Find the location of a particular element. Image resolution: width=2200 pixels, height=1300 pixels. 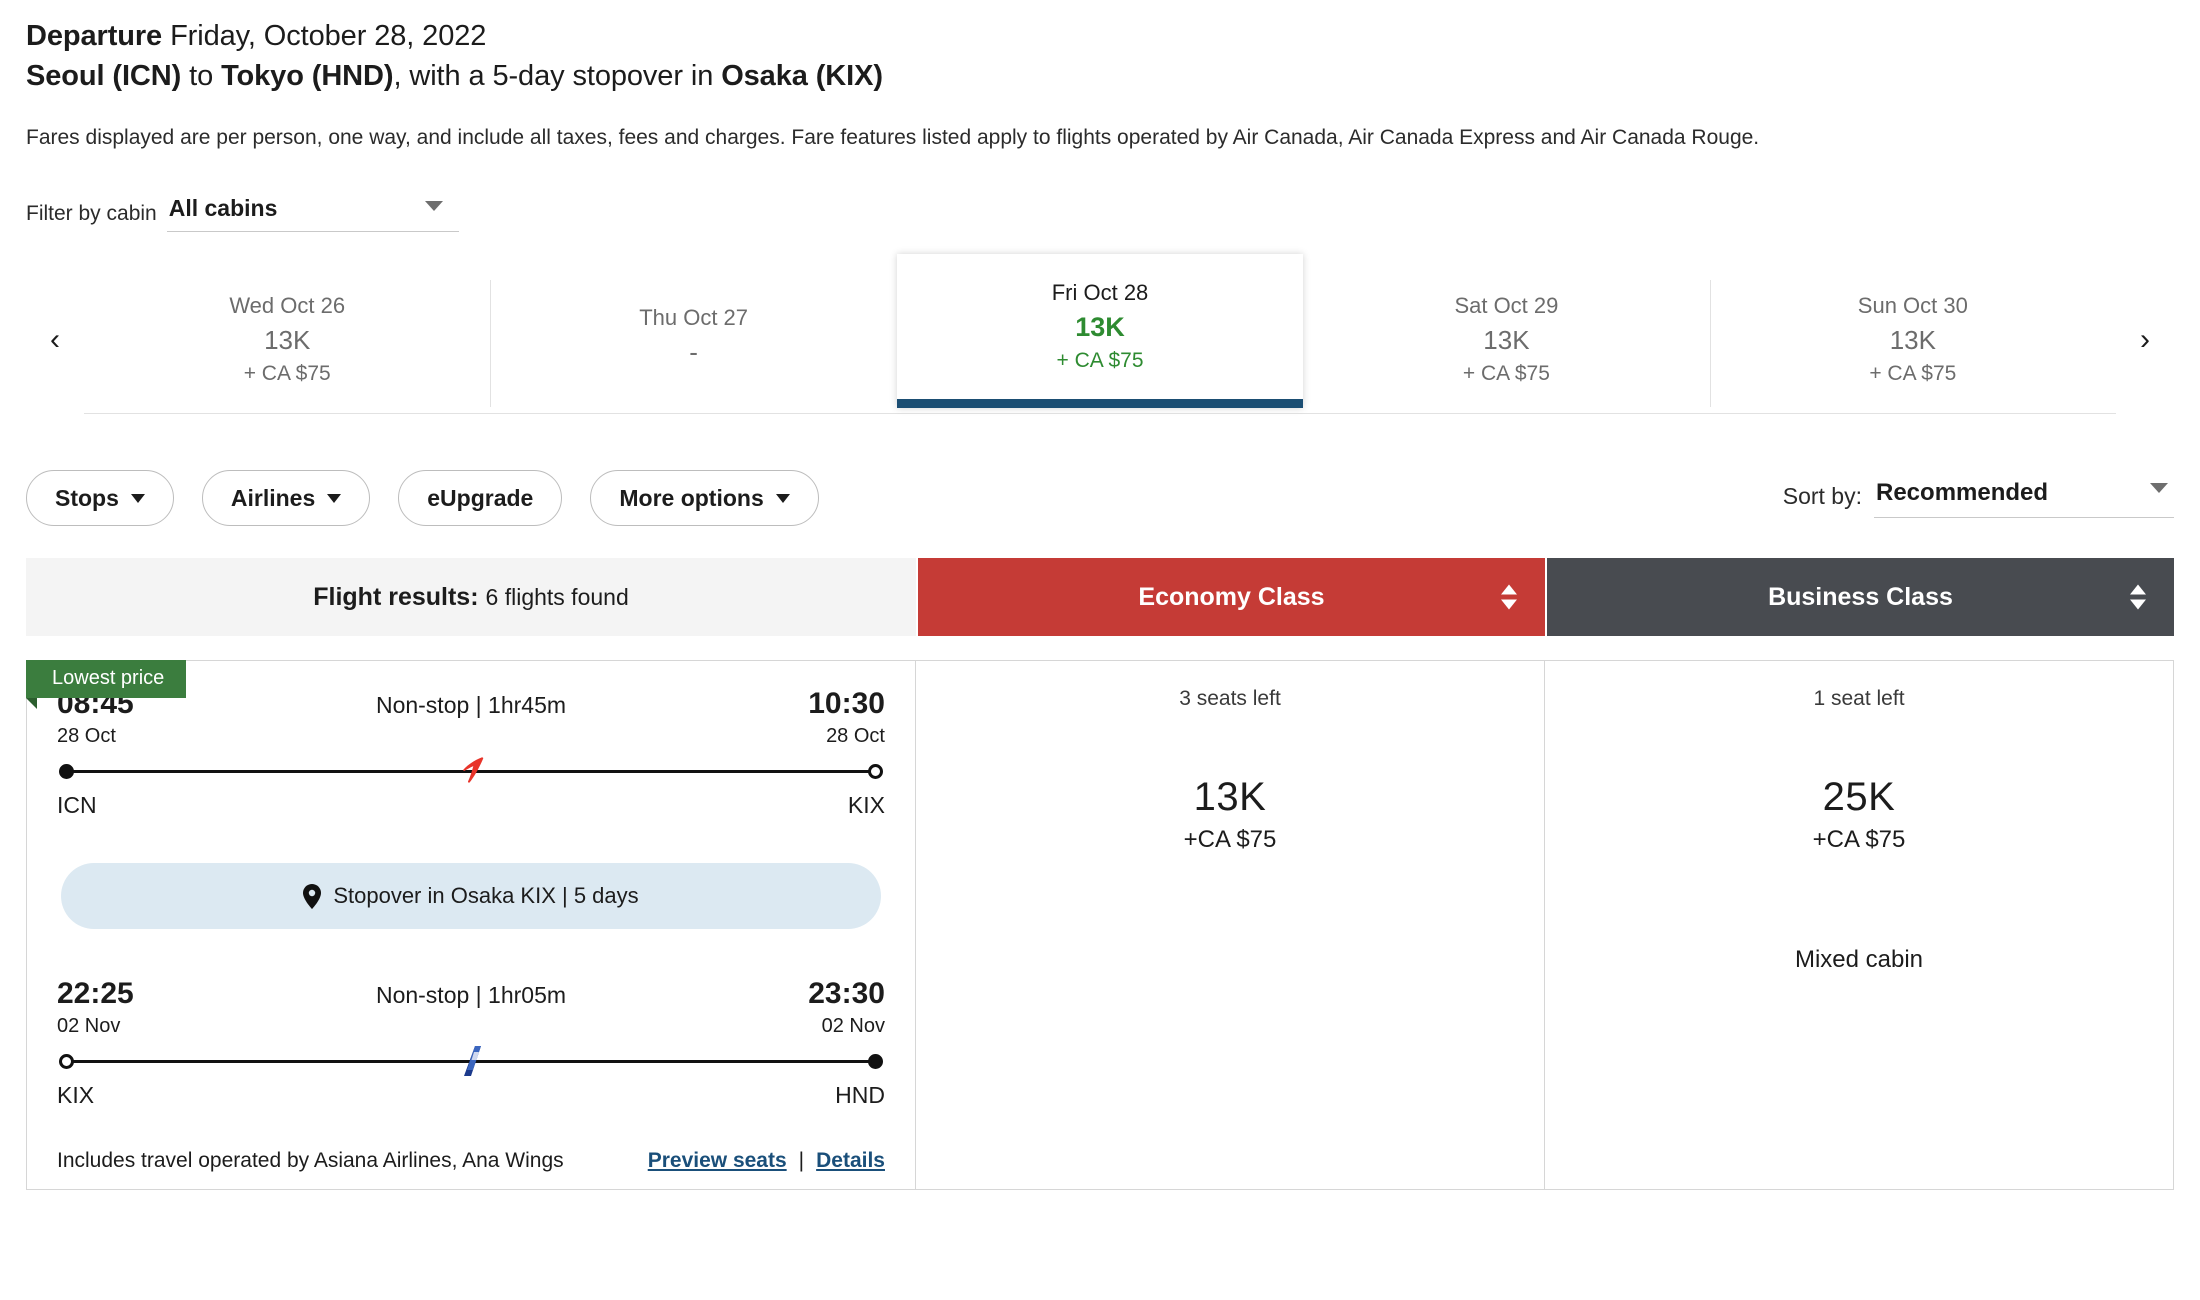

segment-2-departure: 22:25 02 Nov is located at coordinates (95, 1007).